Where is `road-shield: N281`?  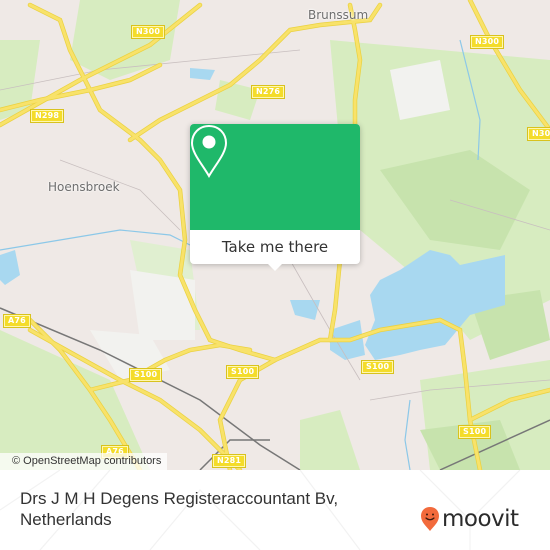
road-shield: N281 is located at coordinates (229, 461).